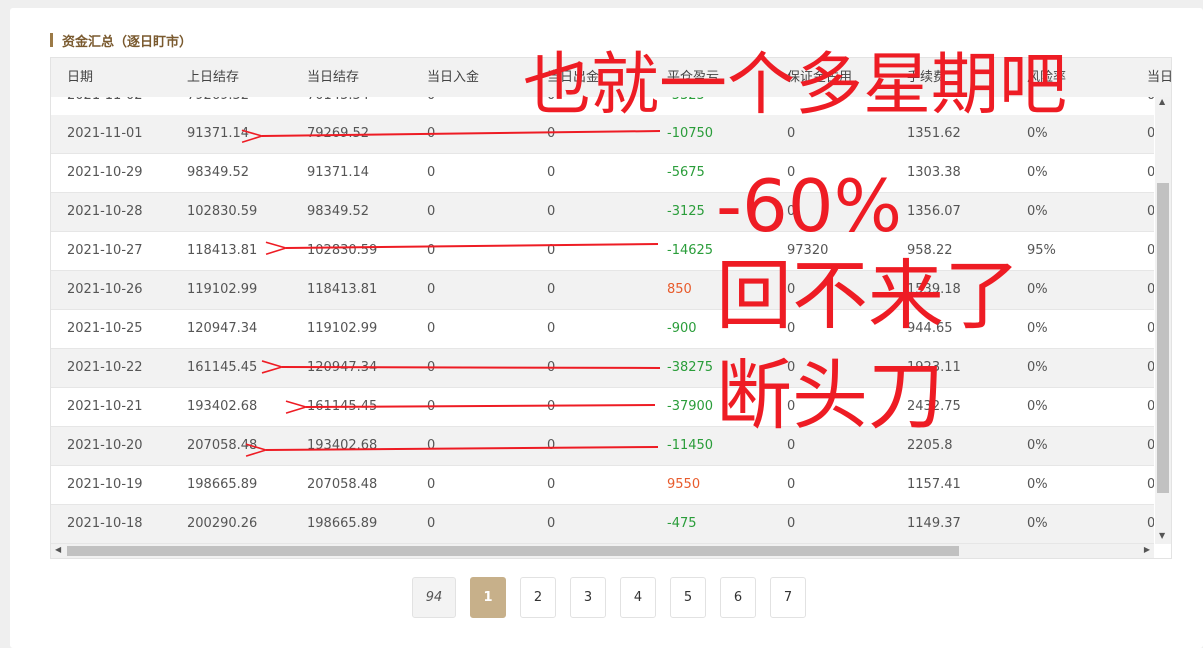 Image resolution: width=1203 pixels, height=648 pixels. Describe the element at coordinates (342, 523) in the screenshot. I see `table-cell: 198665.89` at that location.